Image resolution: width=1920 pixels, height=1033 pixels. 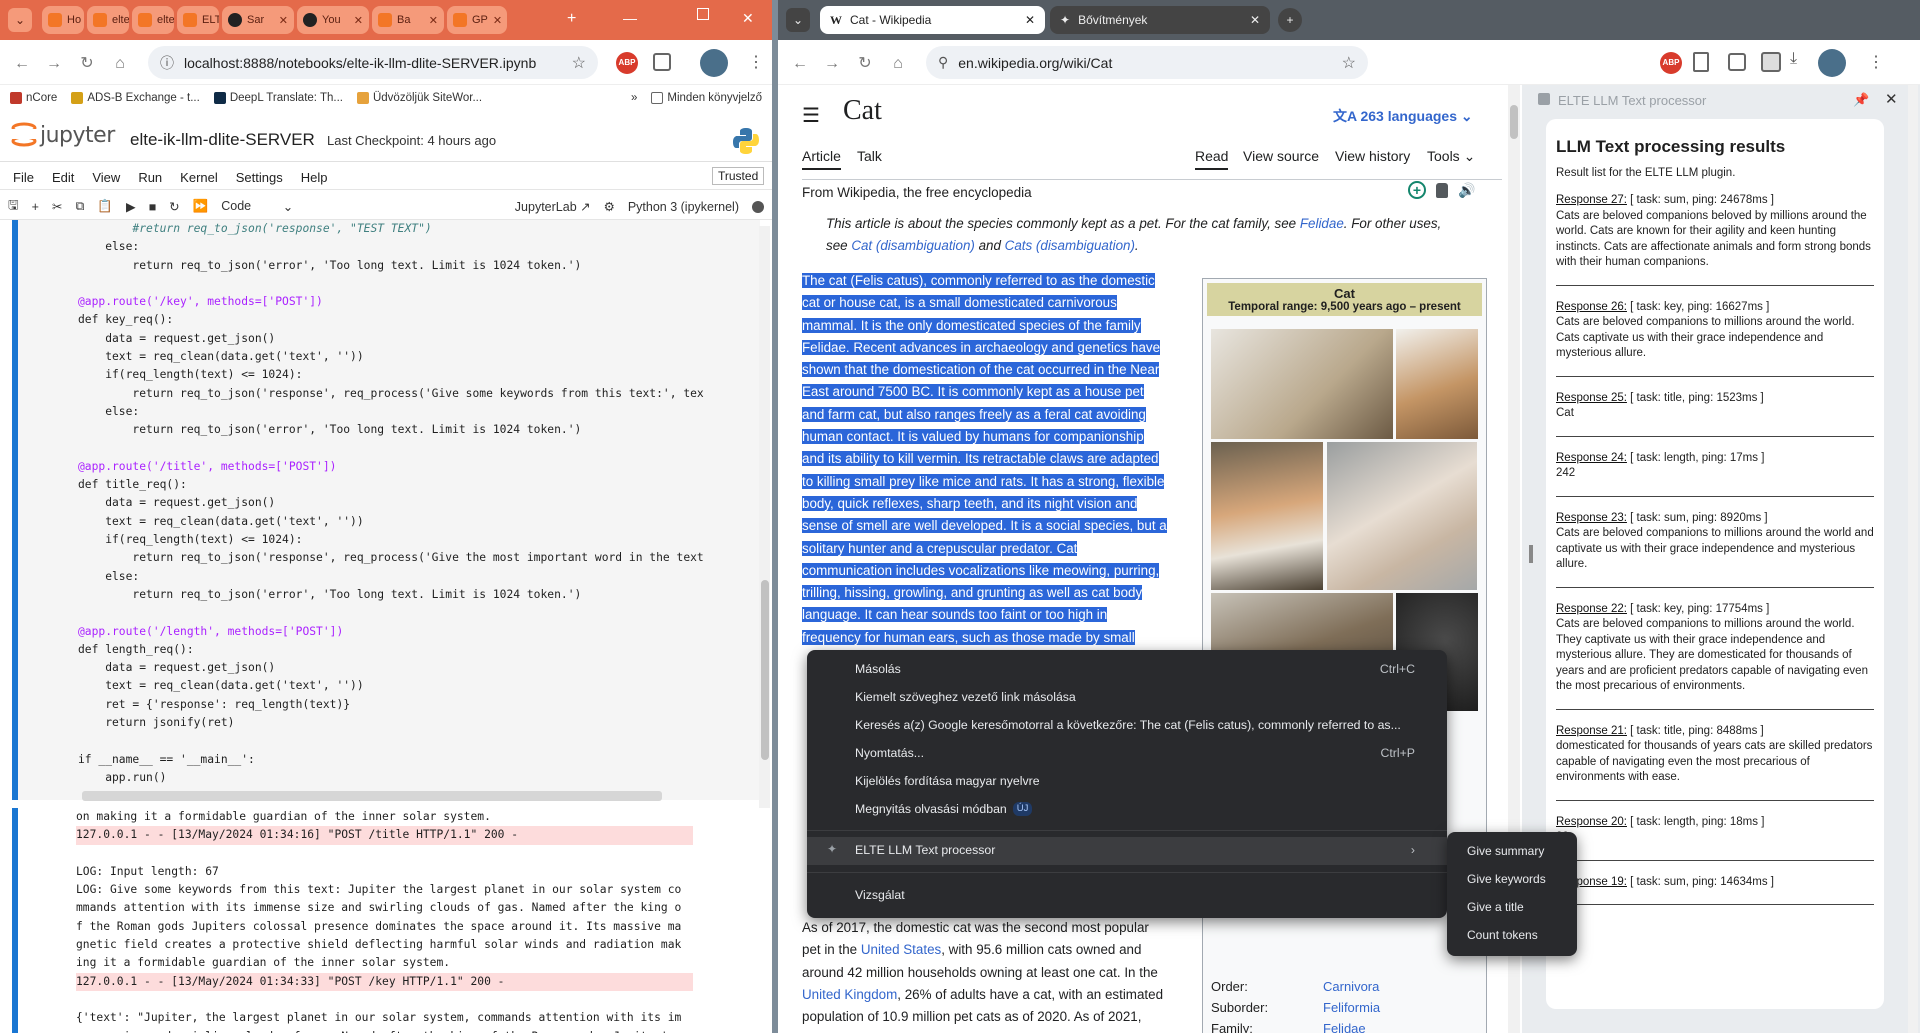 I want to click on response-label: Response 26:, so click(x=1591, y=307).